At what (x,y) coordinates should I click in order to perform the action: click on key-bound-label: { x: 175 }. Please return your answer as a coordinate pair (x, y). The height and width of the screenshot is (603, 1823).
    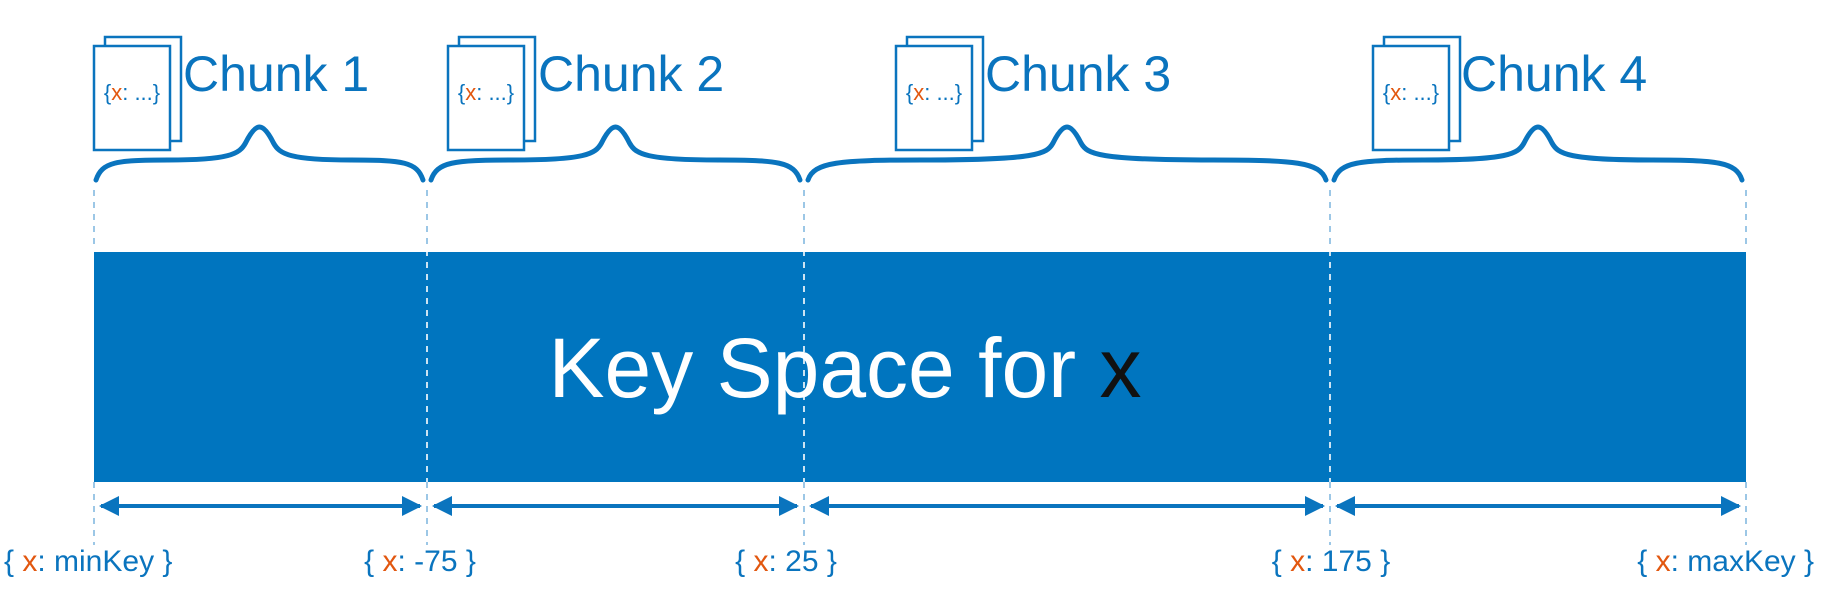
    Looking at the image, I should click on (1331, 561).